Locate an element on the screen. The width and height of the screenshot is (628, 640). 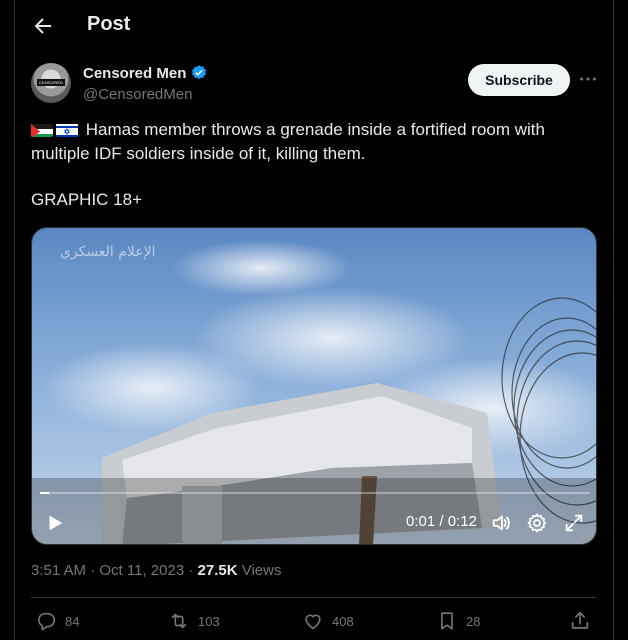
avatar-band: CENSORED is located at coordinates (51, 82).